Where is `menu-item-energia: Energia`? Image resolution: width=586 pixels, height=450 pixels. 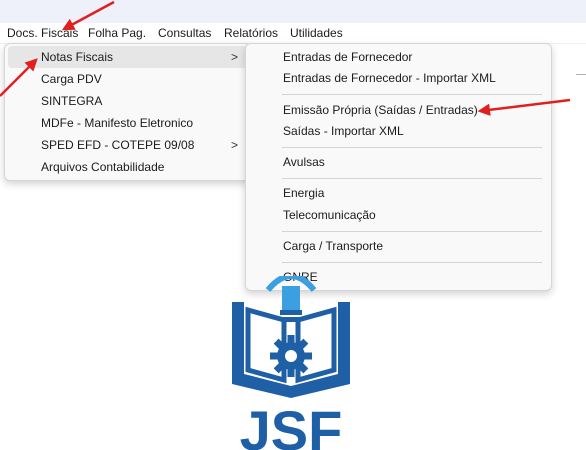 menu-item-energia: Energia is located at coordinates (398, 193).